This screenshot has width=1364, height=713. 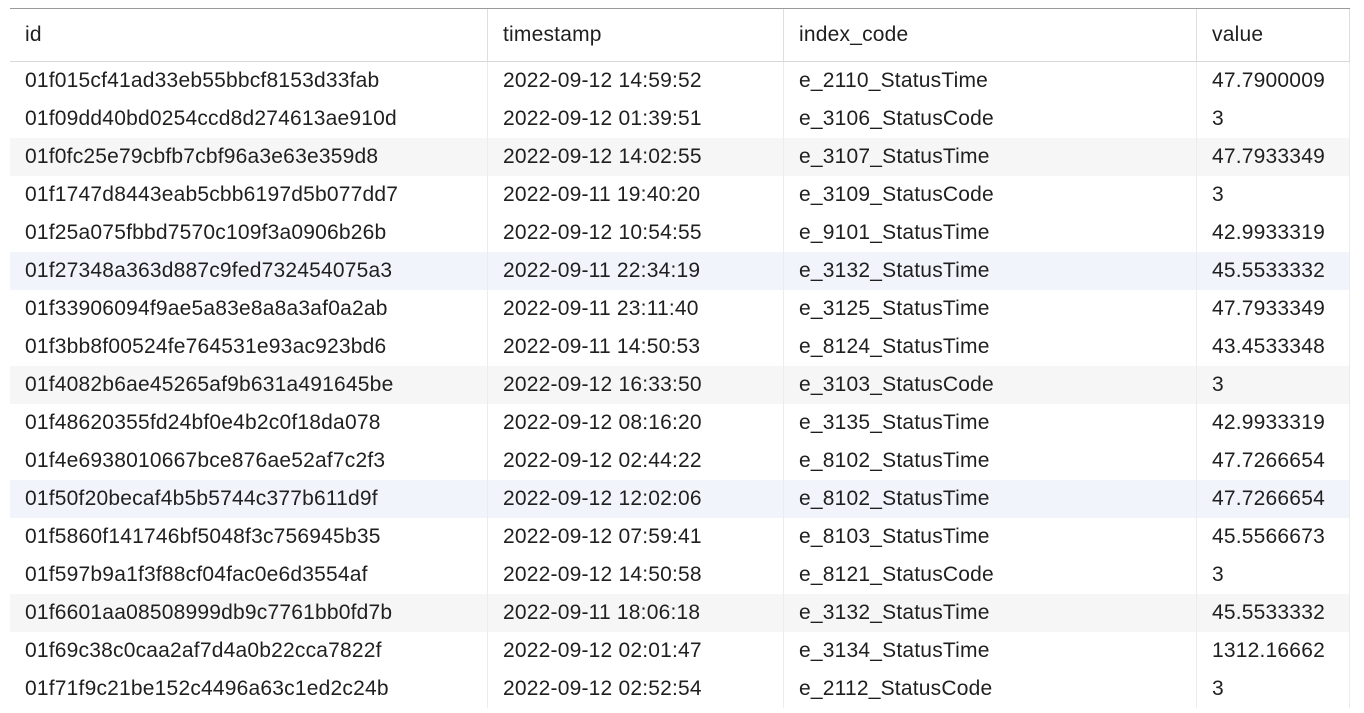 What do you see at coordinates (636, 157) in the screenshot?
I see `cell-timestamp: 2022-09-12 14:02:55` at bounding box center [636, 157].